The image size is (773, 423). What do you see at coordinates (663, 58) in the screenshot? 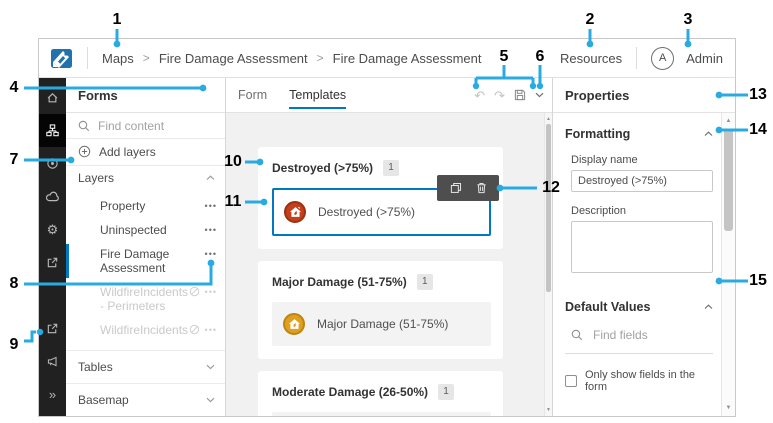
I see `avatar: A` at bounding box center [663, 58].